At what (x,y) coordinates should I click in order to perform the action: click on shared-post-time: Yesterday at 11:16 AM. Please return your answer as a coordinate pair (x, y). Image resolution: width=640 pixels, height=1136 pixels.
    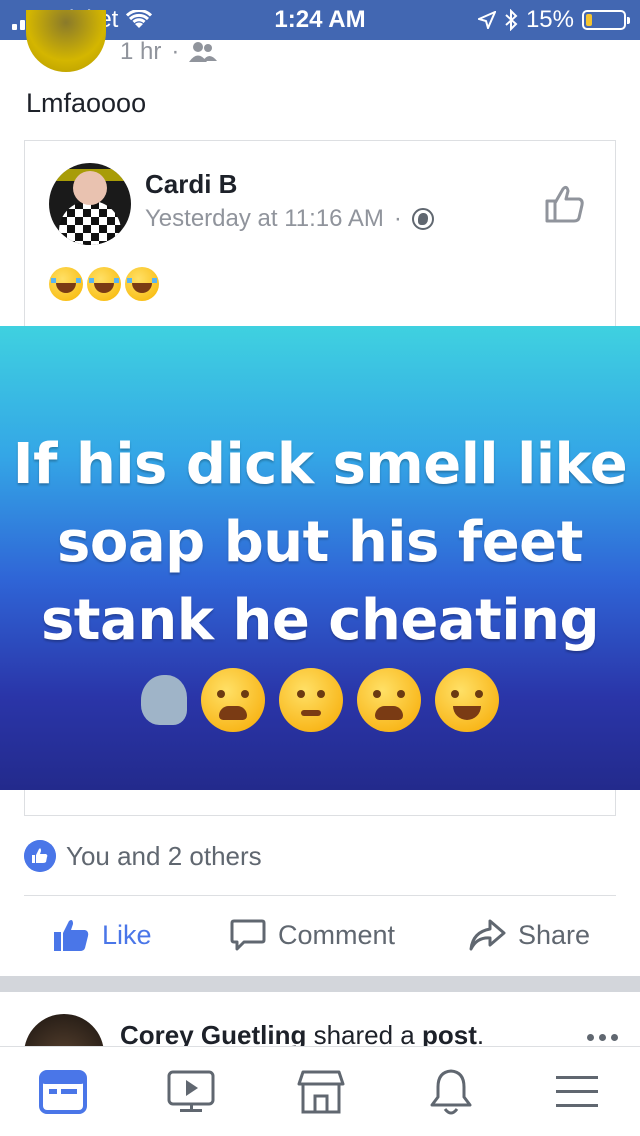
    Looking at the image, I should click on (264, 219).